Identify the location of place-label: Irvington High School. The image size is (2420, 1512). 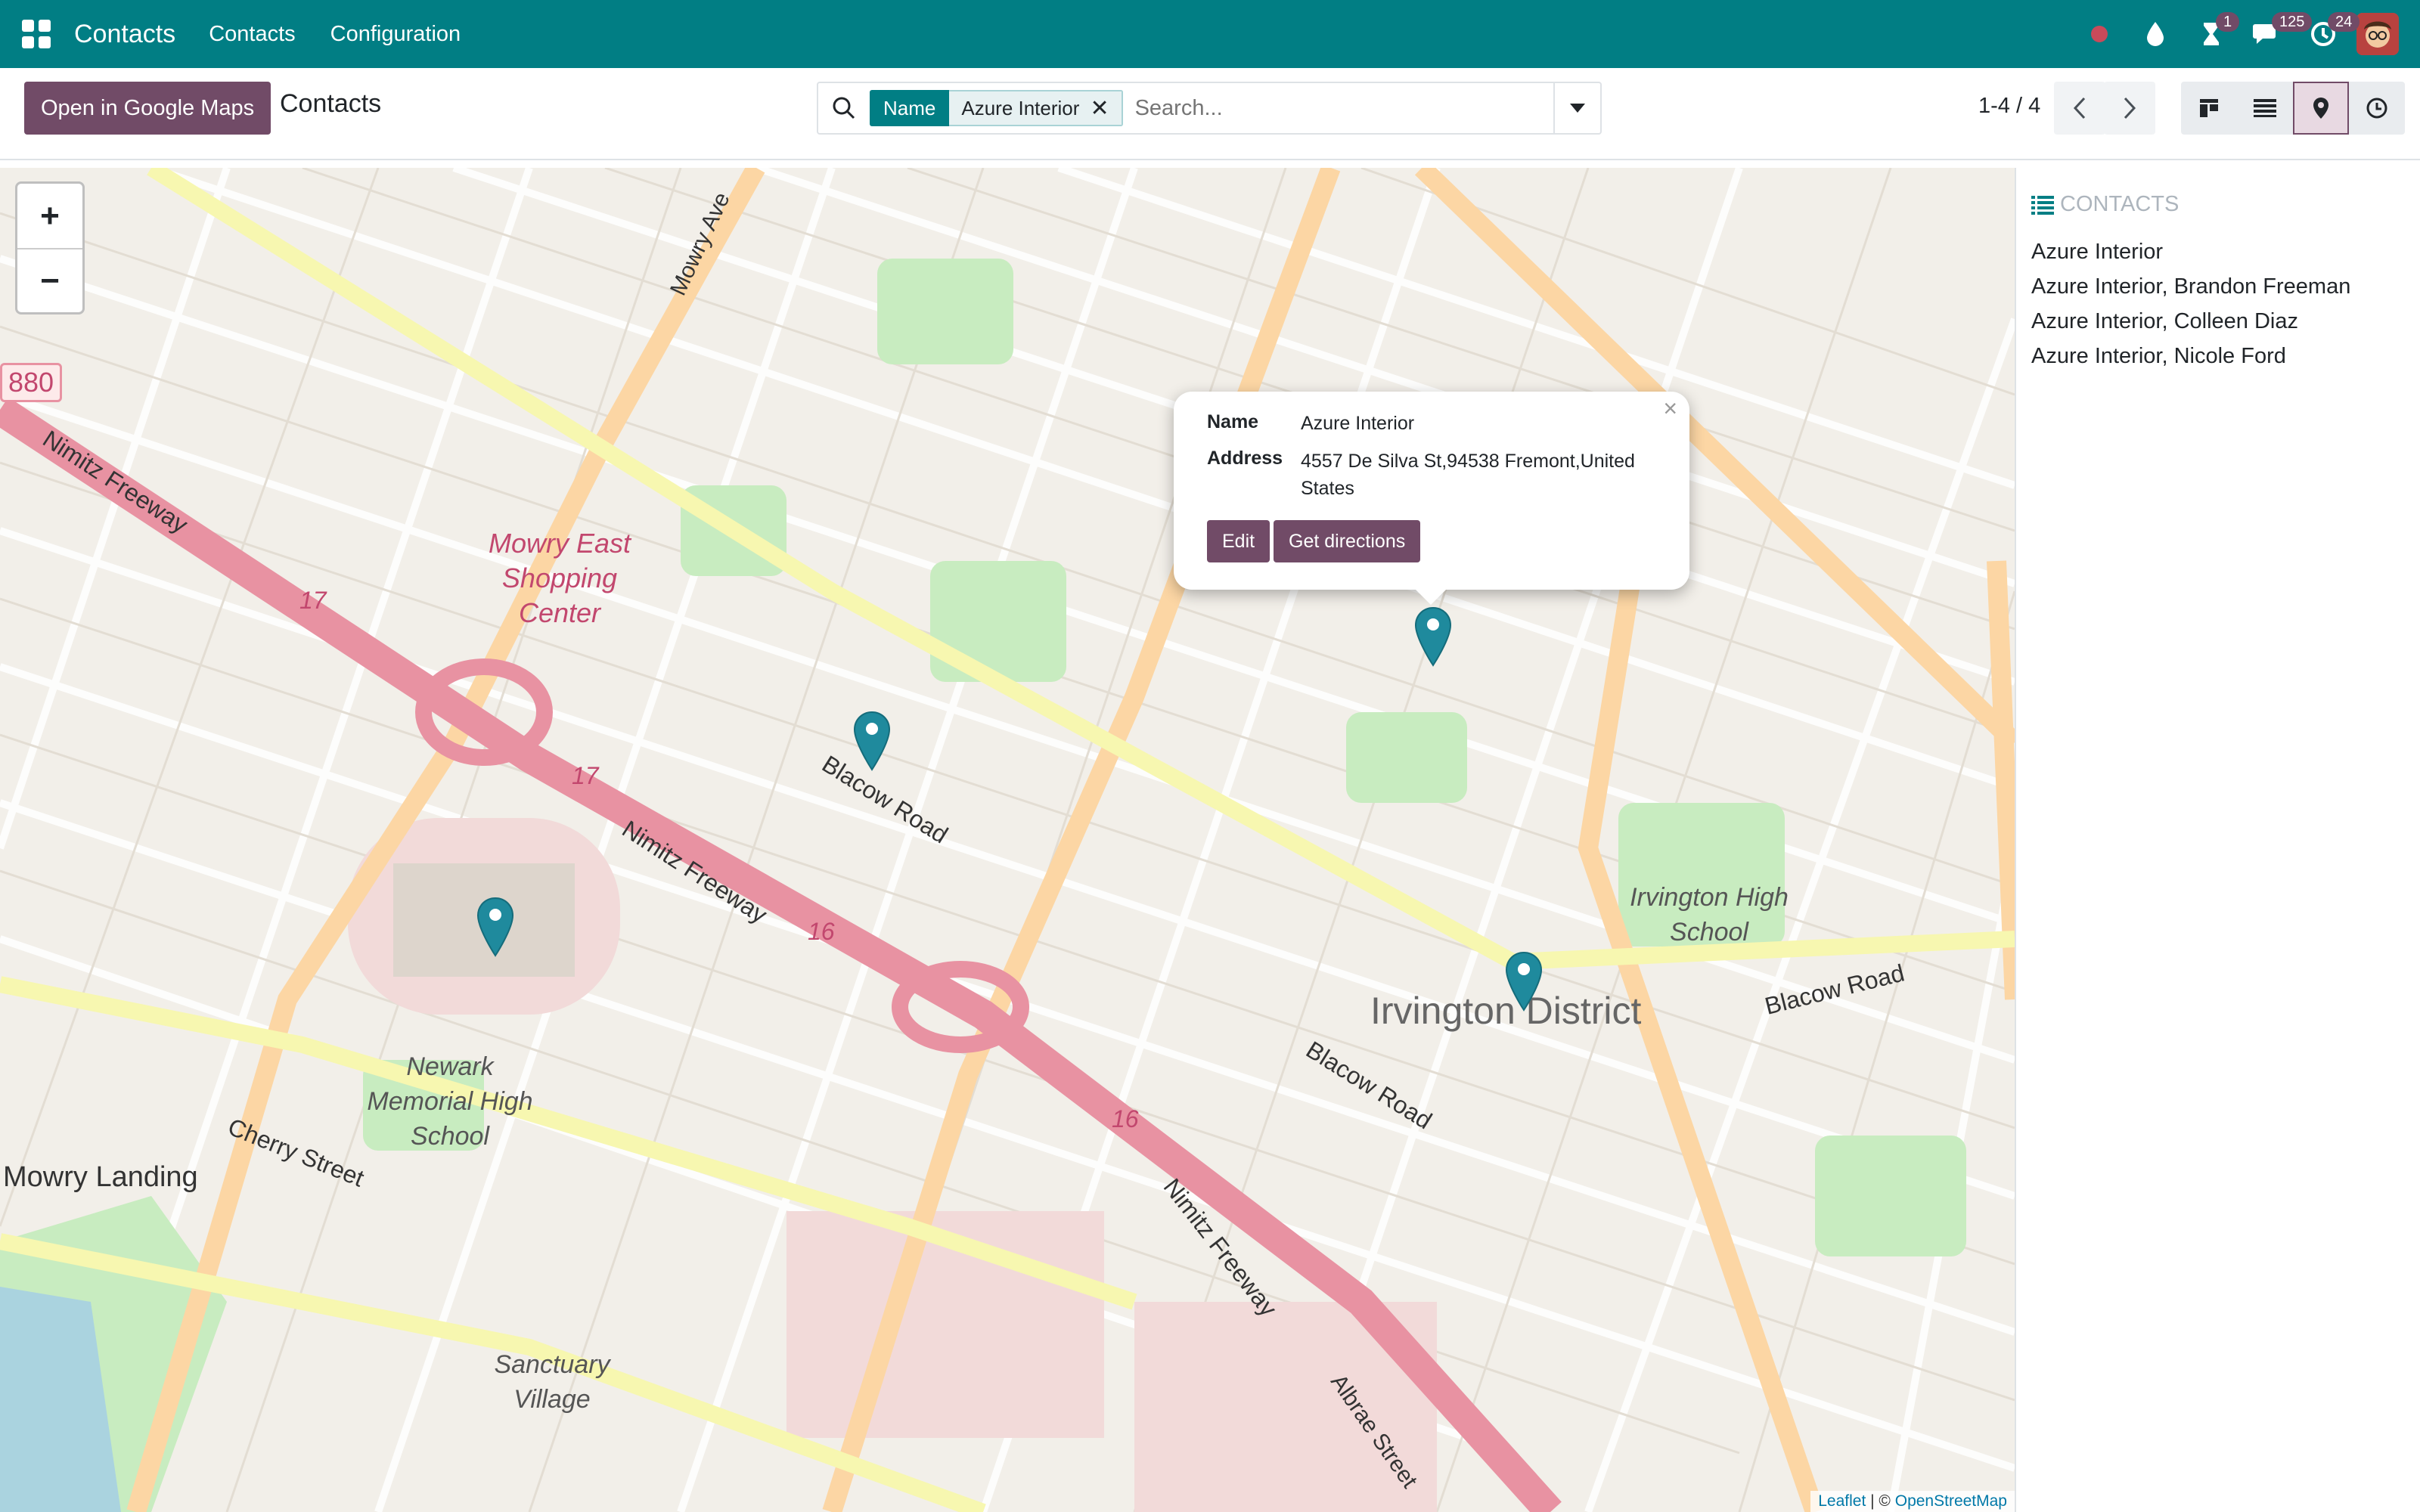
(1709, 915).